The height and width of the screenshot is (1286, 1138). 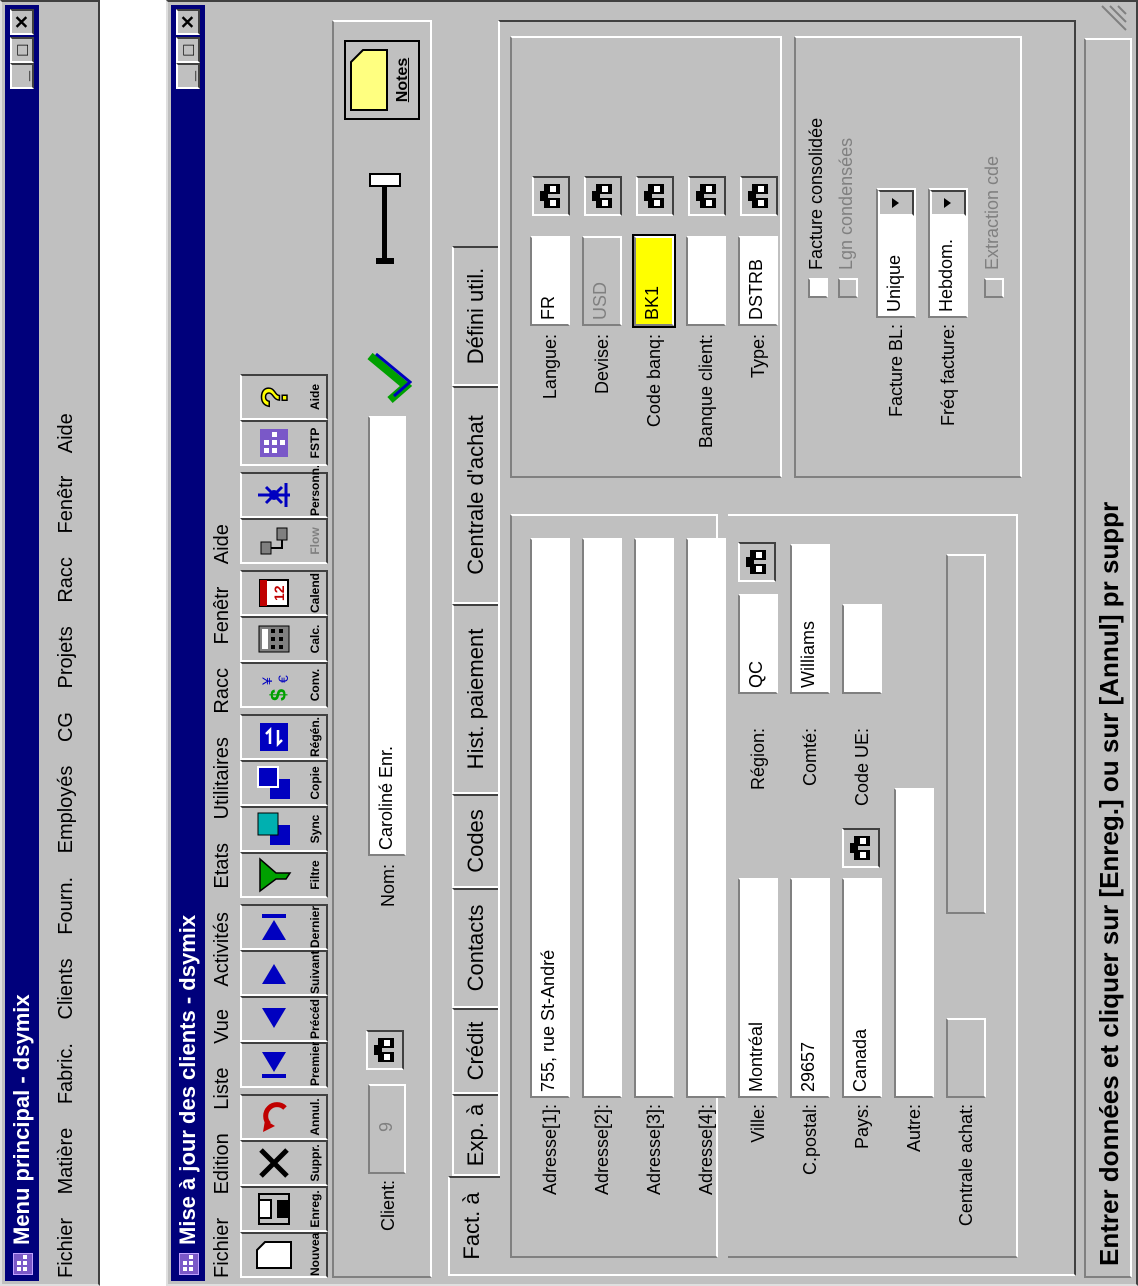 I want to click on facture-bl-select: Unique, so click(x=896, y=253).